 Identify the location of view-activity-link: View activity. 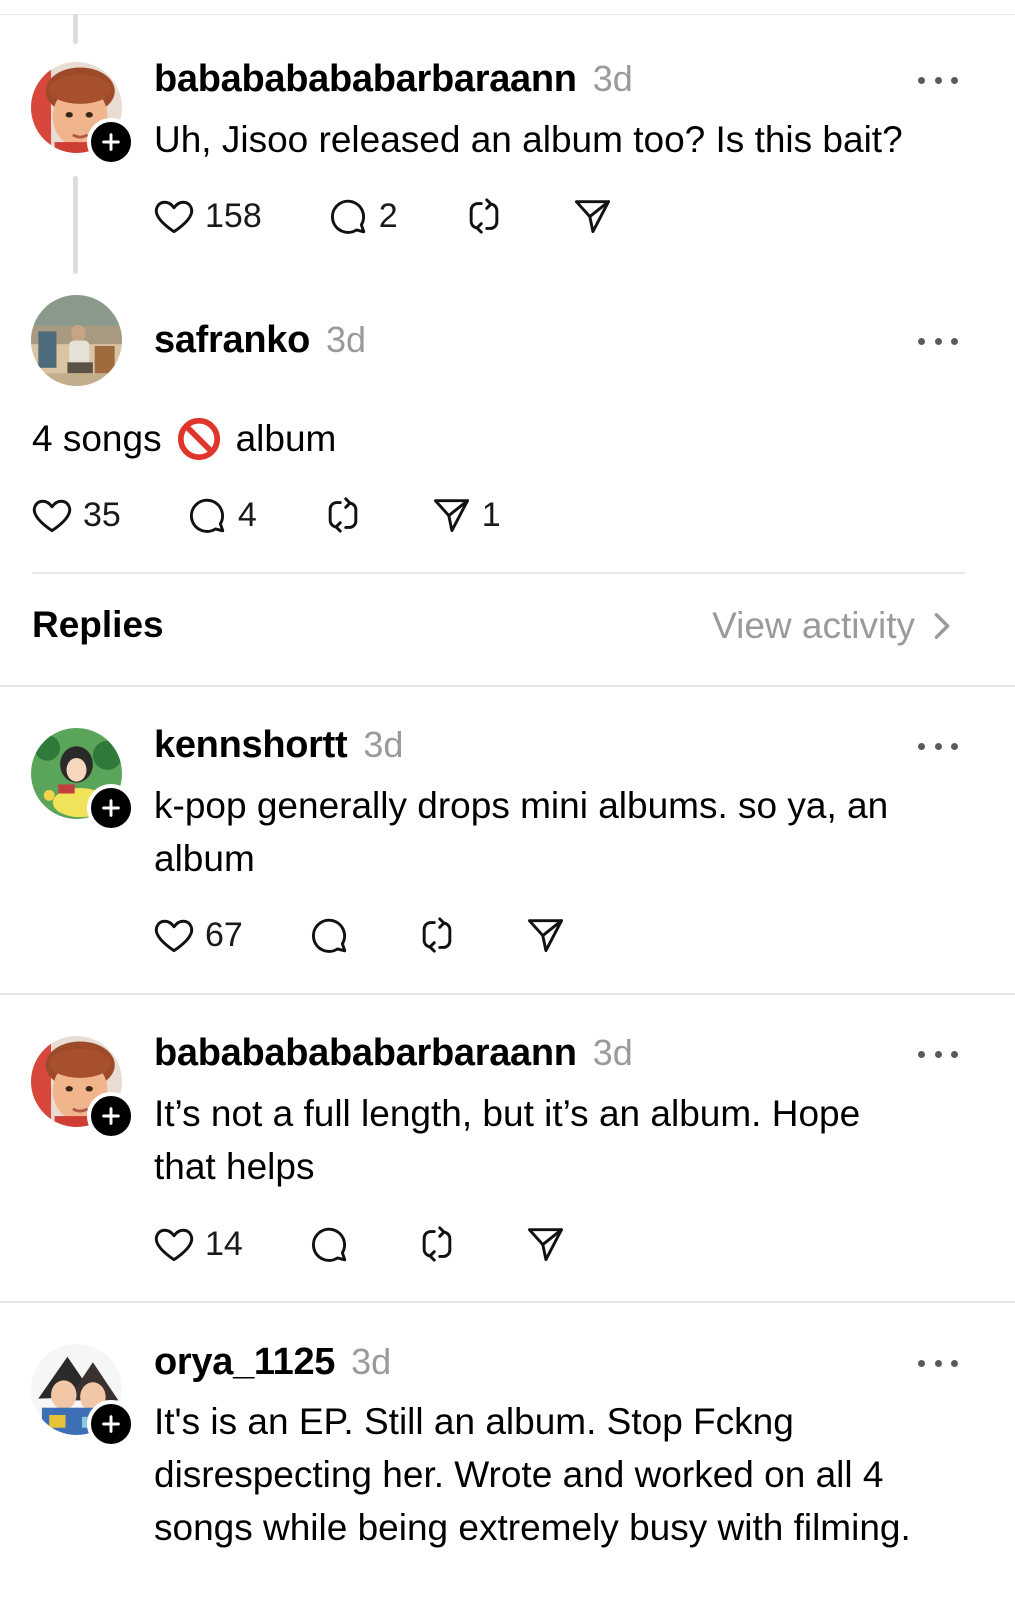
(832, 626).